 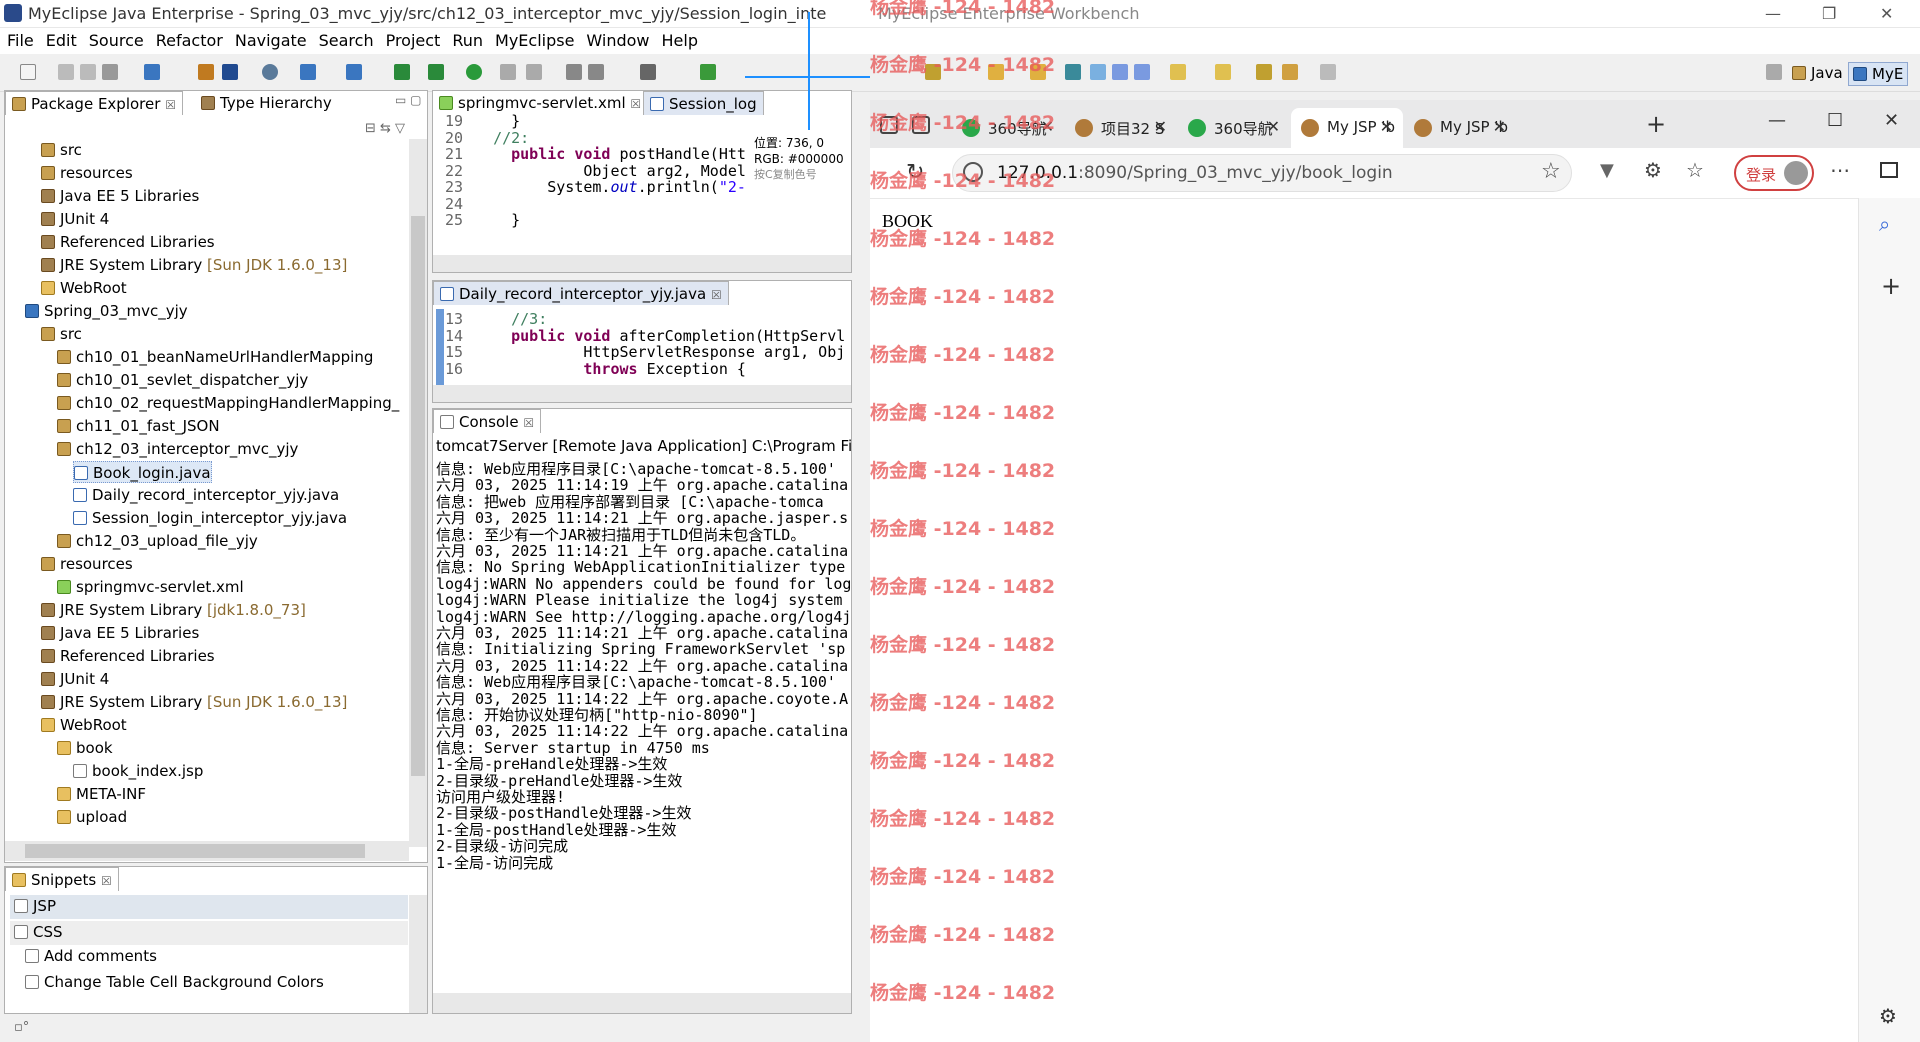 What do you see at coordinates (436, 72) in the screenshot?
I see `run-icon` at bounding box center [436, 72].